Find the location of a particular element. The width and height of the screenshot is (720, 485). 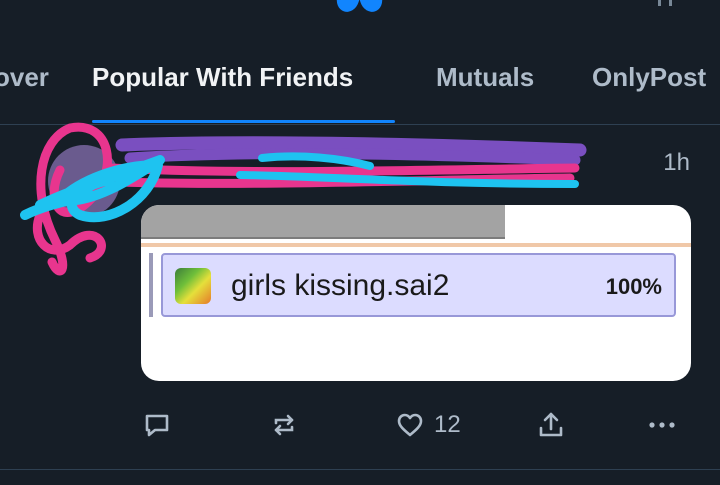

post-actions: 12 is located at coordinates (360, 425).